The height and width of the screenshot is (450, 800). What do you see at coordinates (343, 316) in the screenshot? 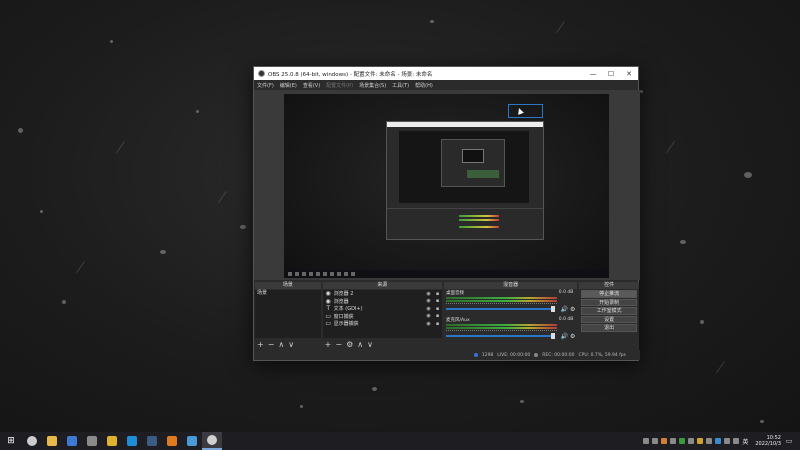
I see `source-name: 窗口捕获` at bounding box center [343, 316].